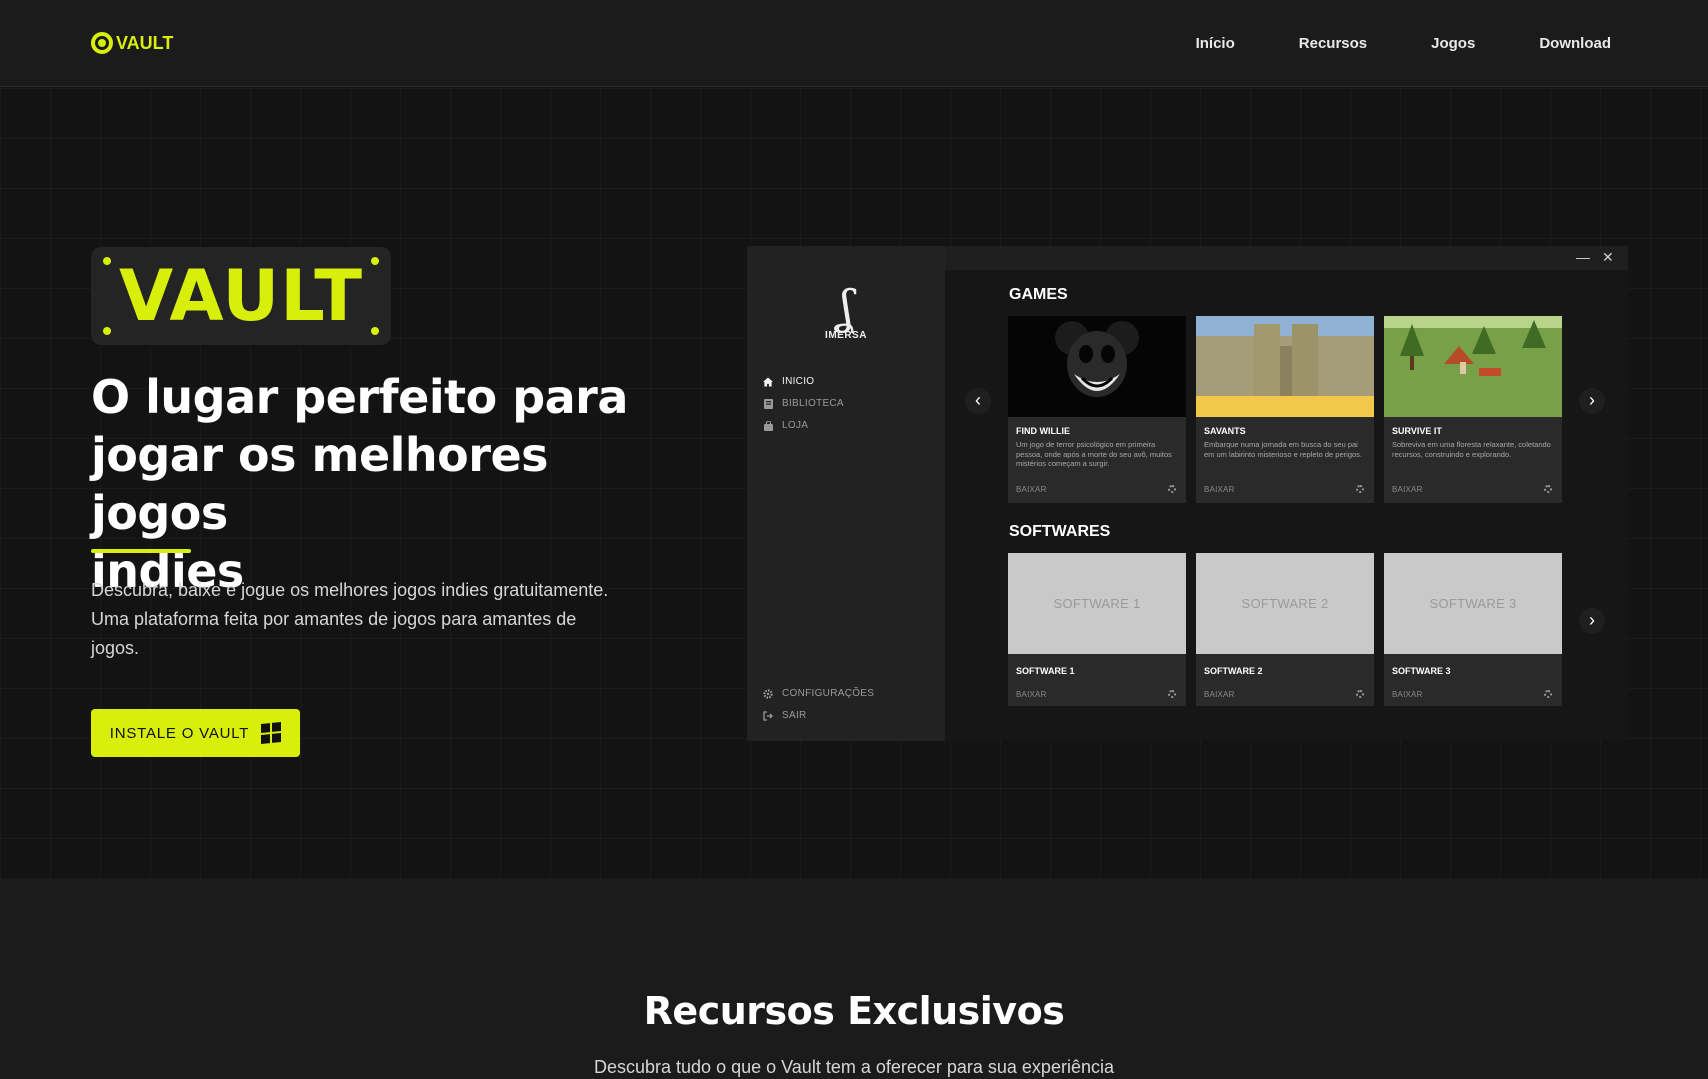 The image size is (1708, 1079). I want to click on sidebar-item-sair: SAIR, so click(785, 715).